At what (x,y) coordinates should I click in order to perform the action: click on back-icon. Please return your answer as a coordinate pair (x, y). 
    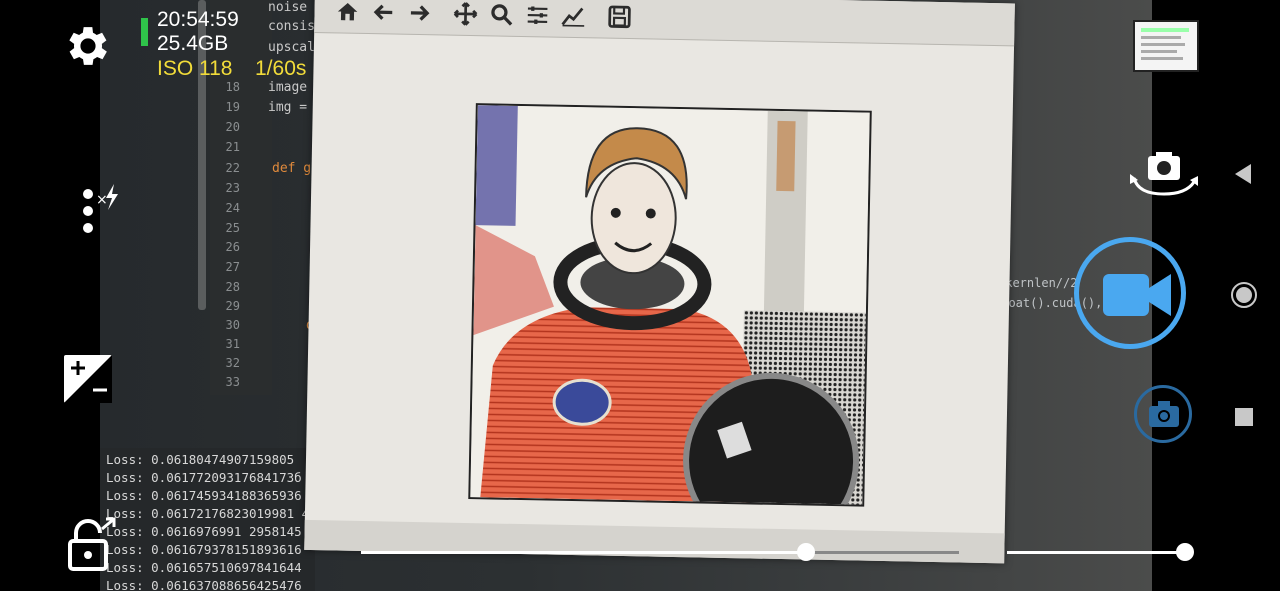
    Looking at the image, I should click on (1243, 174).